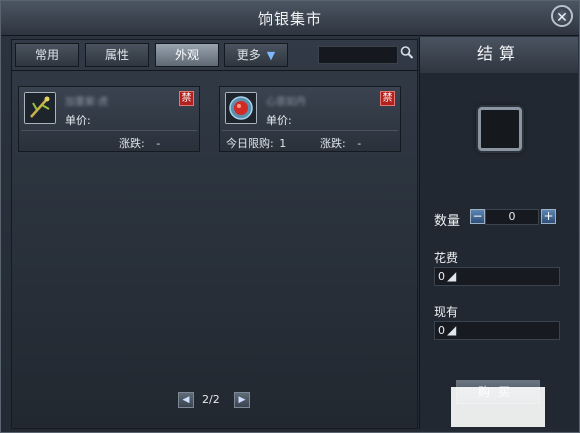 Image resolution: width=580 pixels, height=433 pixels. Describe the element at coordinates (477, 216) in the screenshot. I see `quantity-minus-button: −` at that location.